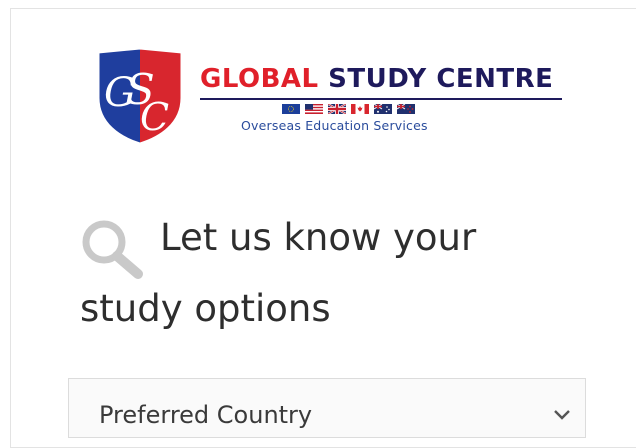  I want to click on brand-name-centre: CENTRE, so click(495, 79).